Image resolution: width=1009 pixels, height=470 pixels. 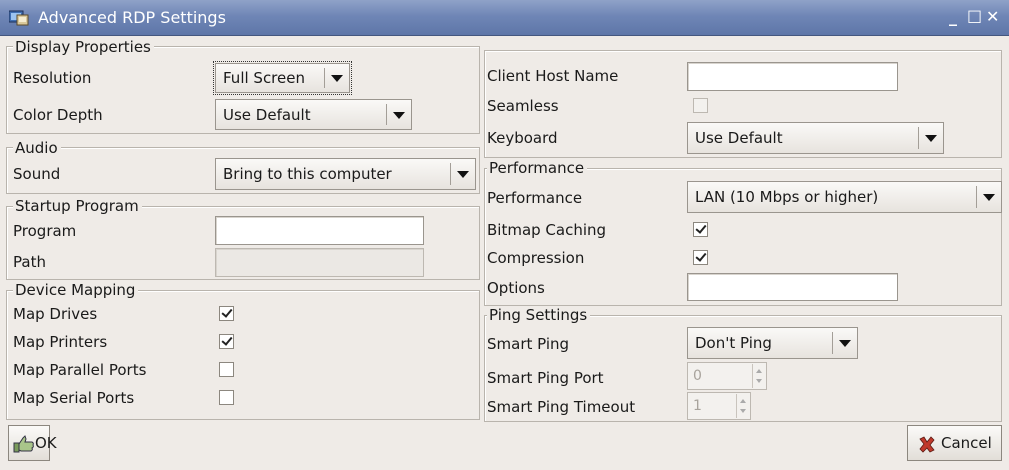 I want to click on program-label: Program, so click(x=45, y=231).